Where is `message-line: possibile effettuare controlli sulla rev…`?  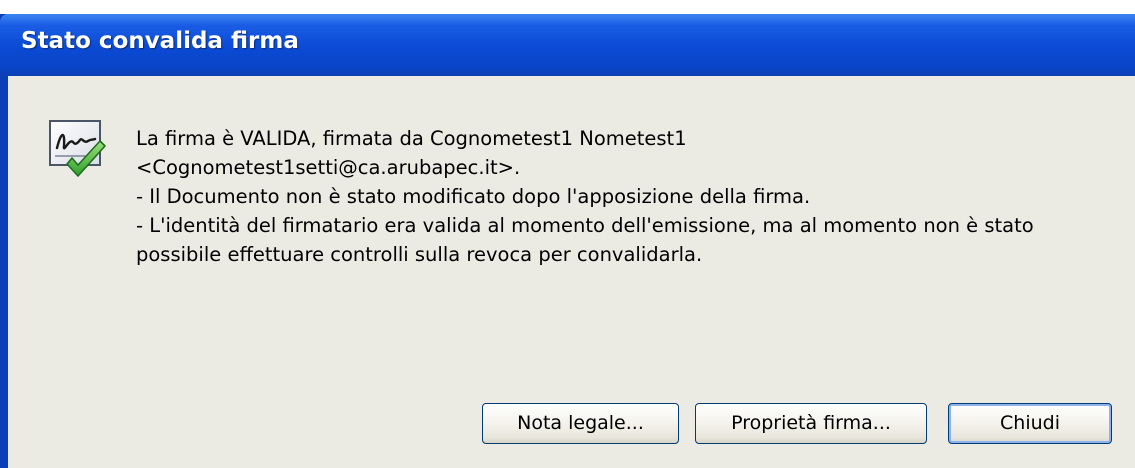
message-line: possibile effettuare controlli sulla rev… is located at coordinates (419, 254).